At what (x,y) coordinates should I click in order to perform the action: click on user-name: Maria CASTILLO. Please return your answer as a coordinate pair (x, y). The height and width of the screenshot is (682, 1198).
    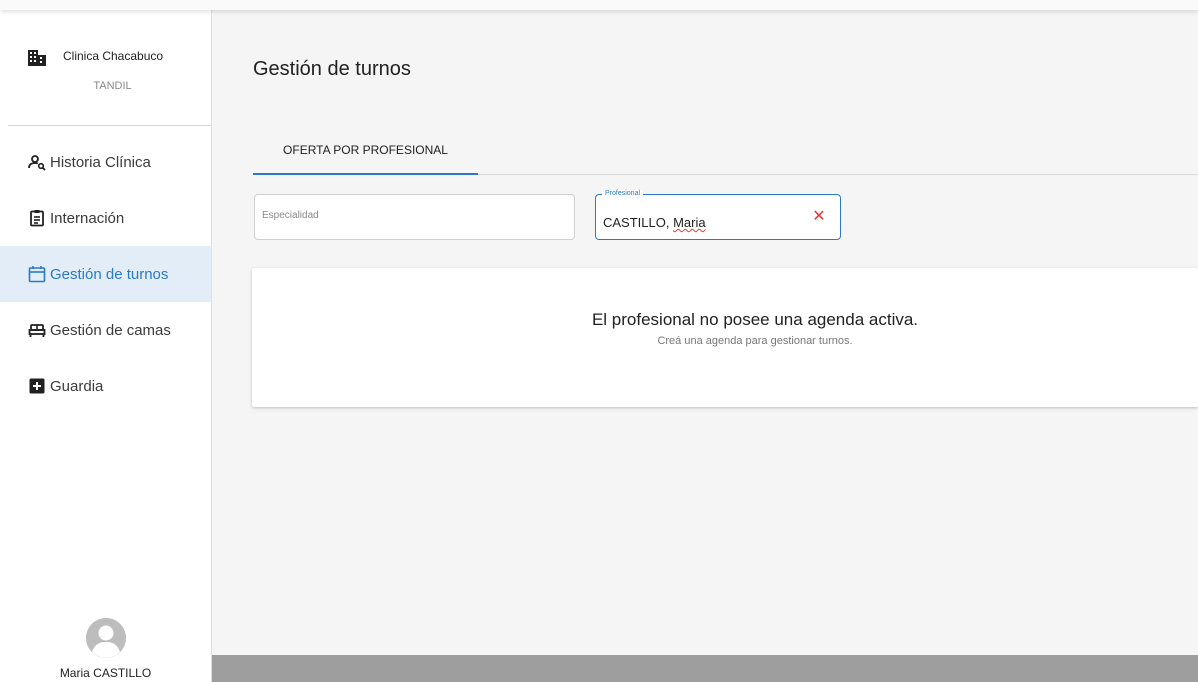
    Looking at the image, I should click on (105, 673).